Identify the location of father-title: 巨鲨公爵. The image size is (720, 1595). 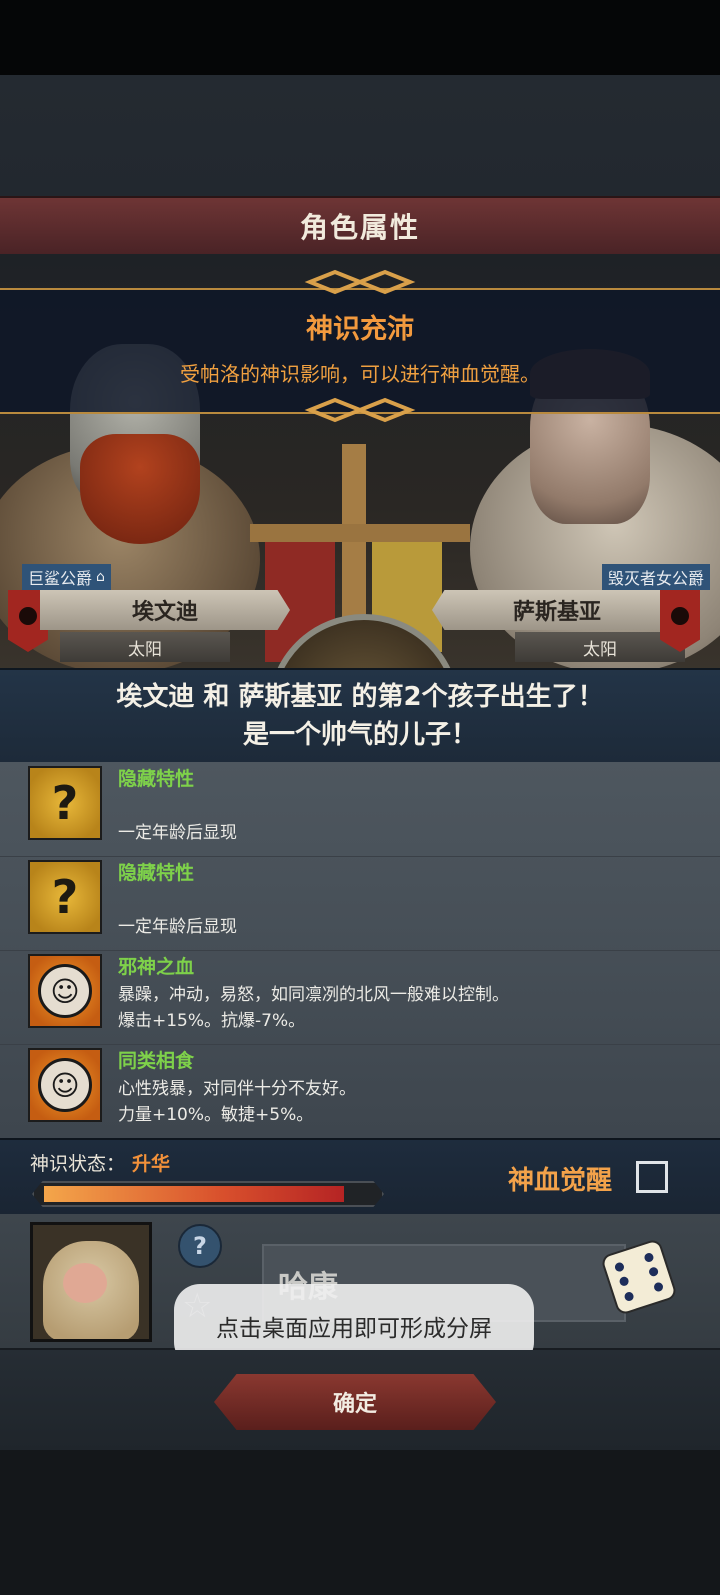
(60, 578).